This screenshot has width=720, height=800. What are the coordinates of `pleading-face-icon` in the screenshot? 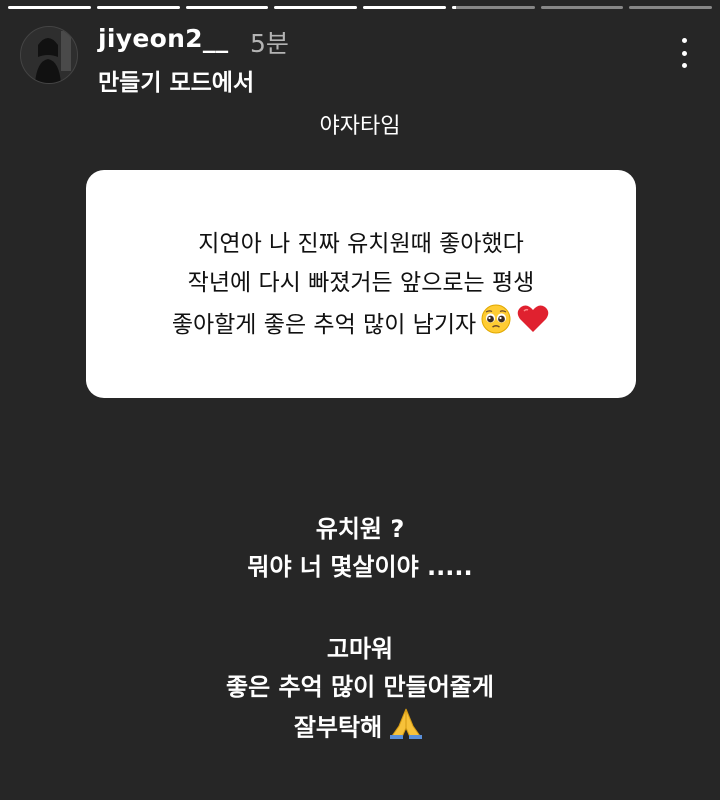 It's located at (496, 325).